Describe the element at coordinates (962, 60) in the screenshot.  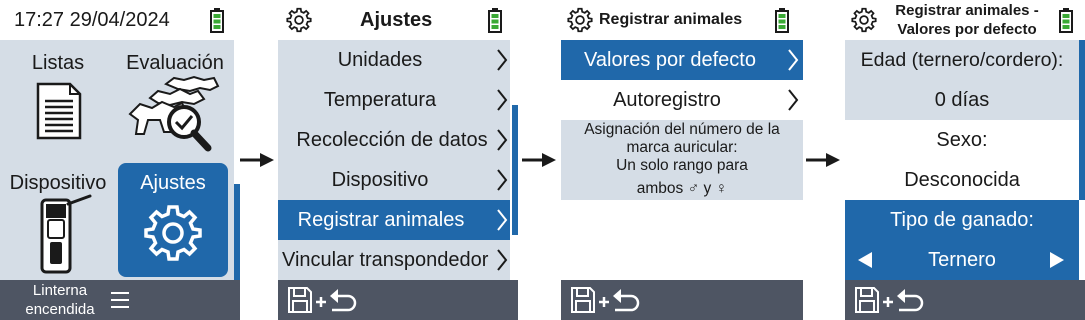
I see `age-label: Edad (ternero/cordero):` at that location.